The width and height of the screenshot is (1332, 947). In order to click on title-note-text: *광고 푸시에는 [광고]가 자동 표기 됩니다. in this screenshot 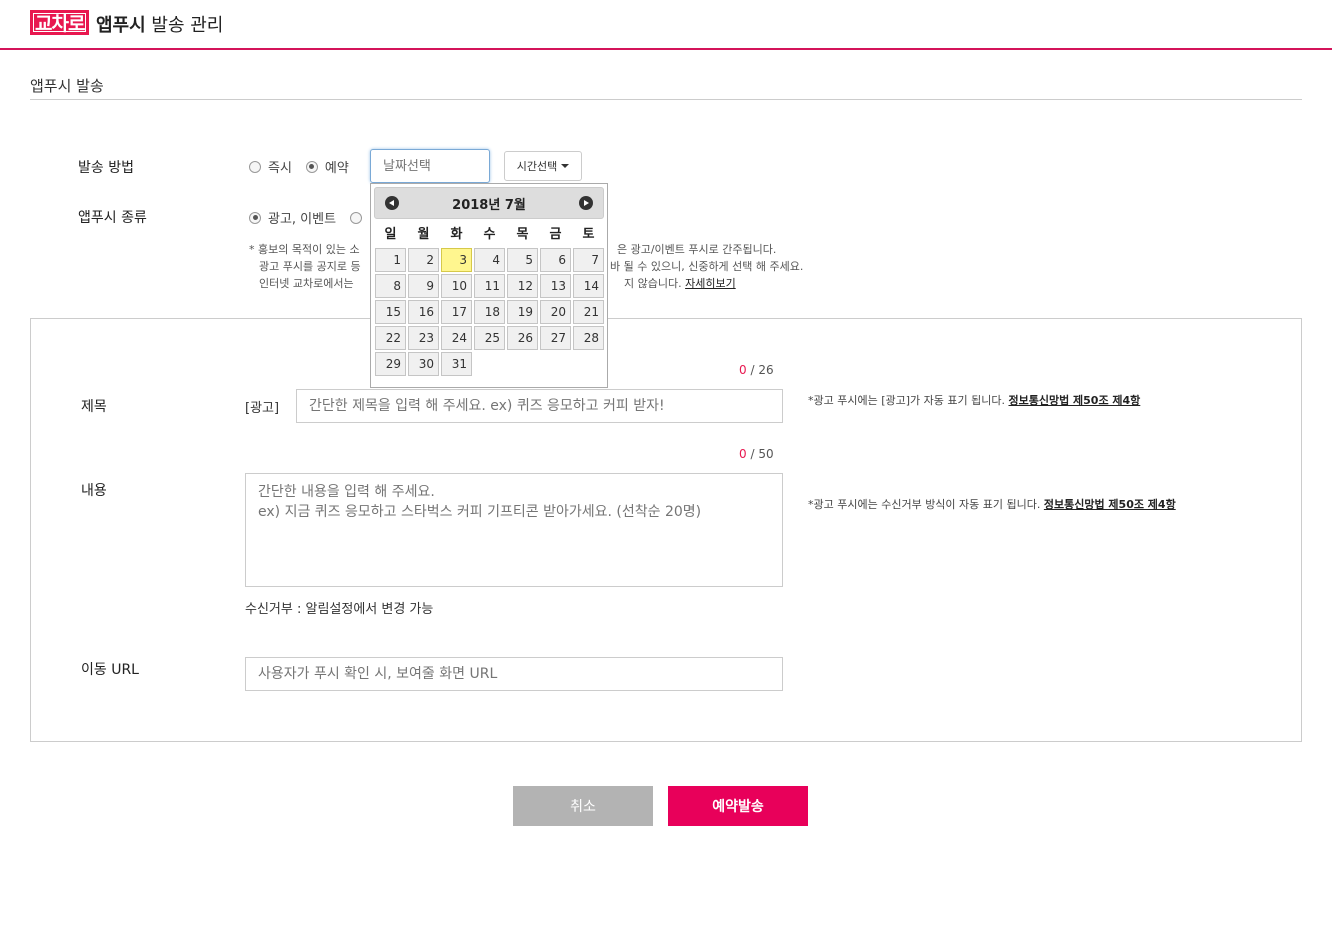, I will do `click(908, 400)`.